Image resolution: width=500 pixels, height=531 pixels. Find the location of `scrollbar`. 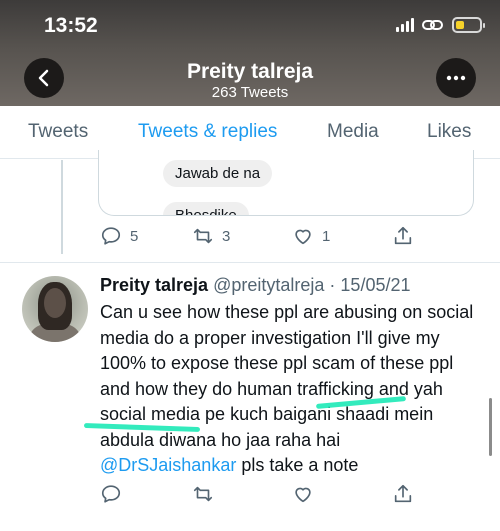

scrollbar is located at coordinates (490, 427).